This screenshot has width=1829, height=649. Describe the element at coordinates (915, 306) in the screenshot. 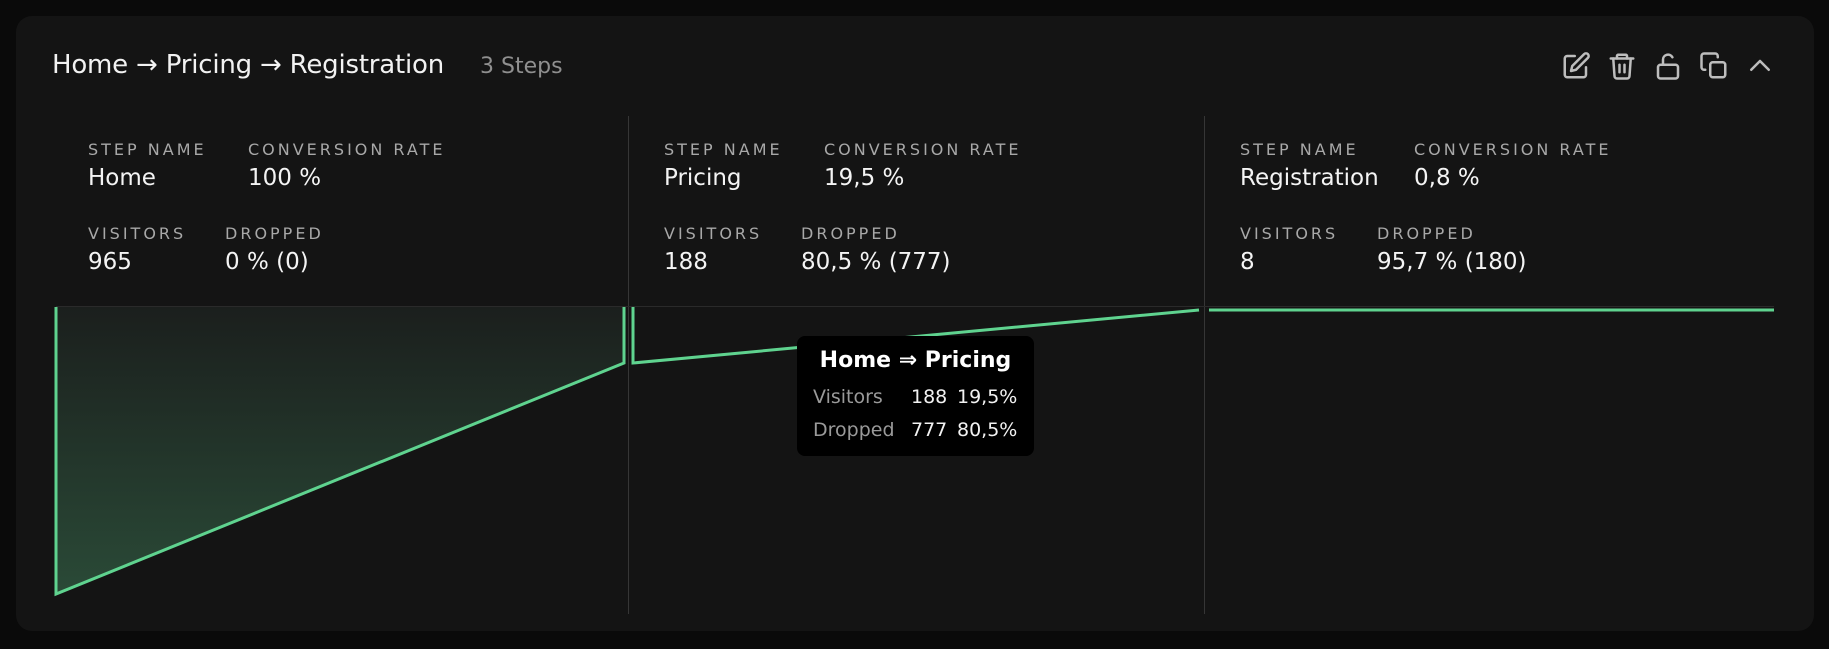

I see `chart-baseline` at that location.